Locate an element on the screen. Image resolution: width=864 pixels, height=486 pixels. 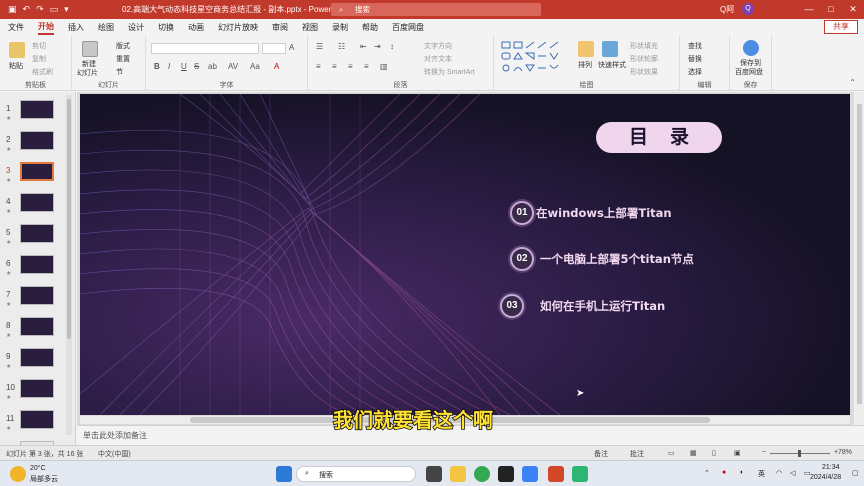
slide-thumbnail: 9 ★ is located at coordinates (37, 359).